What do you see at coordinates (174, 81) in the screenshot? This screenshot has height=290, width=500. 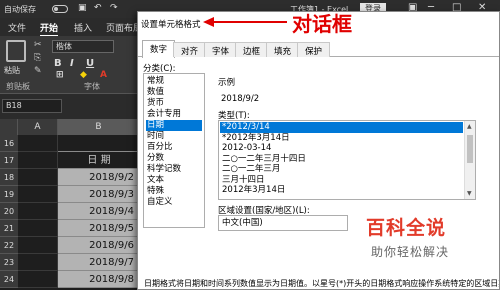 I see `list-item: 常规` at bounding box center [174, 81].